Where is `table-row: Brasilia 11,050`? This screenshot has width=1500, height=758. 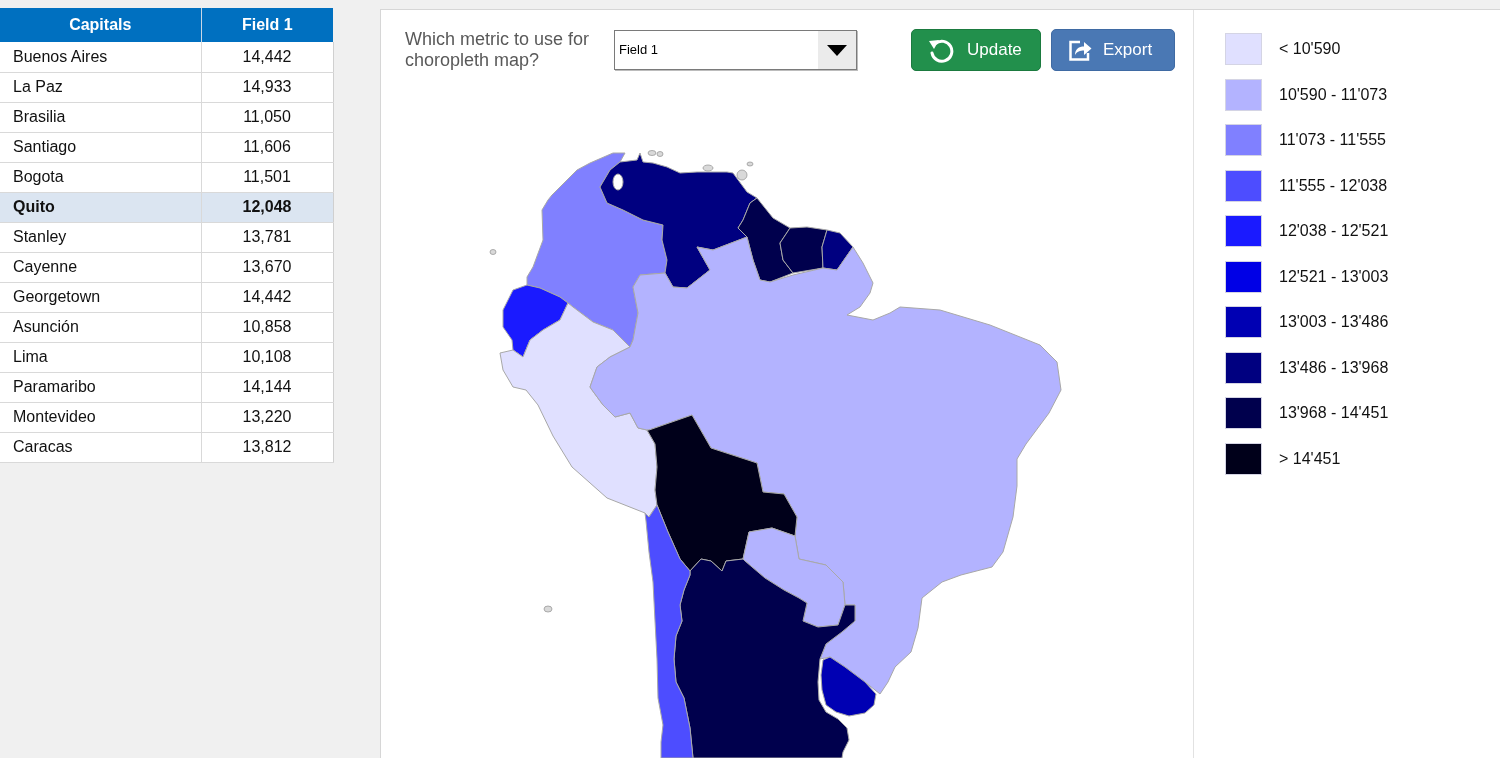 table-row: Brasilia 11,050 is located at coordinates (166, 117).